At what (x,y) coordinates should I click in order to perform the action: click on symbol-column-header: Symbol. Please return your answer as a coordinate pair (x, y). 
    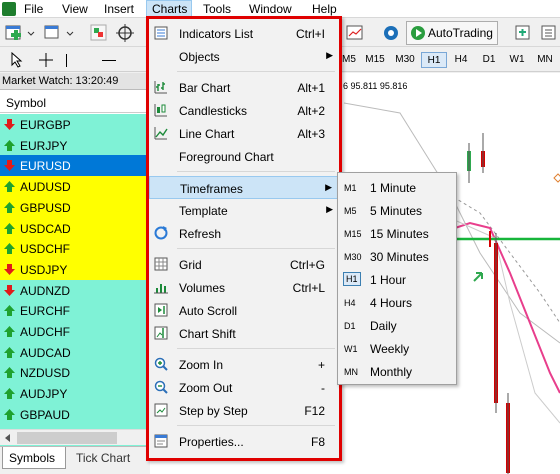
    Looking at the image, I should click on (74, 102).